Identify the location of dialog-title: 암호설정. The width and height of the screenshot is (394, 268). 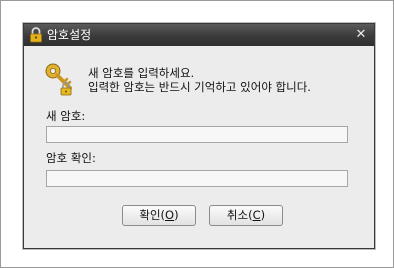
(69, 35).